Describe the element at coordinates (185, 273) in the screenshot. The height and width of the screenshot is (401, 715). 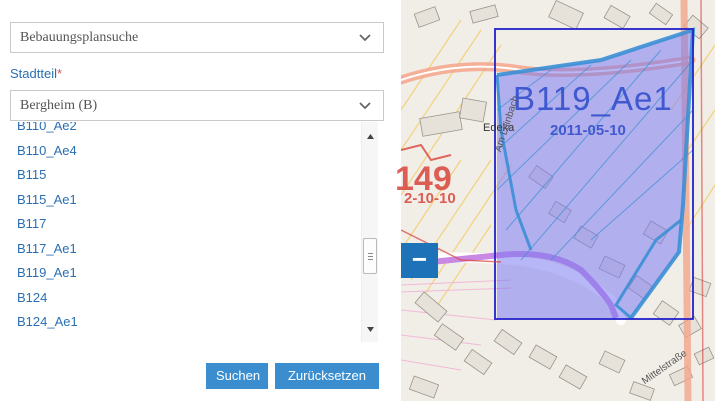
I see `plan-list-item: B119_Ae1` at that location.